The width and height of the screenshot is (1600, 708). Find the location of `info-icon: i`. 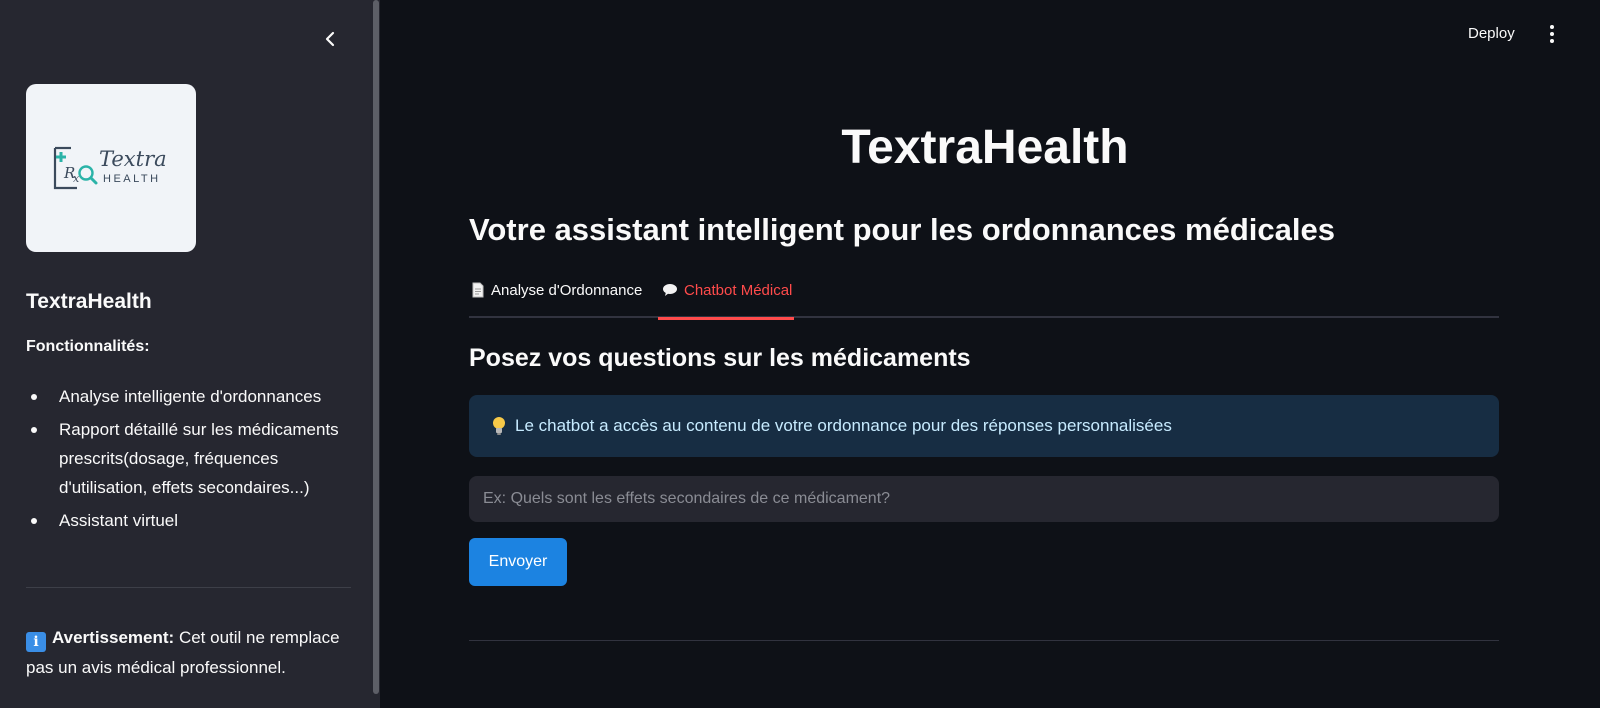

info-icon: i is located at coordinates (36, 642).